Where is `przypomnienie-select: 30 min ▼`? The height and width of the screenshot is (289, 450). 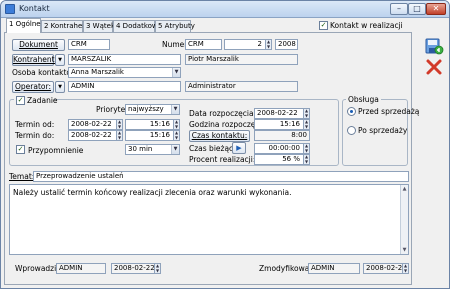
przypomnienie-select: 30 min ▼ is located at coordinates (152, 149).